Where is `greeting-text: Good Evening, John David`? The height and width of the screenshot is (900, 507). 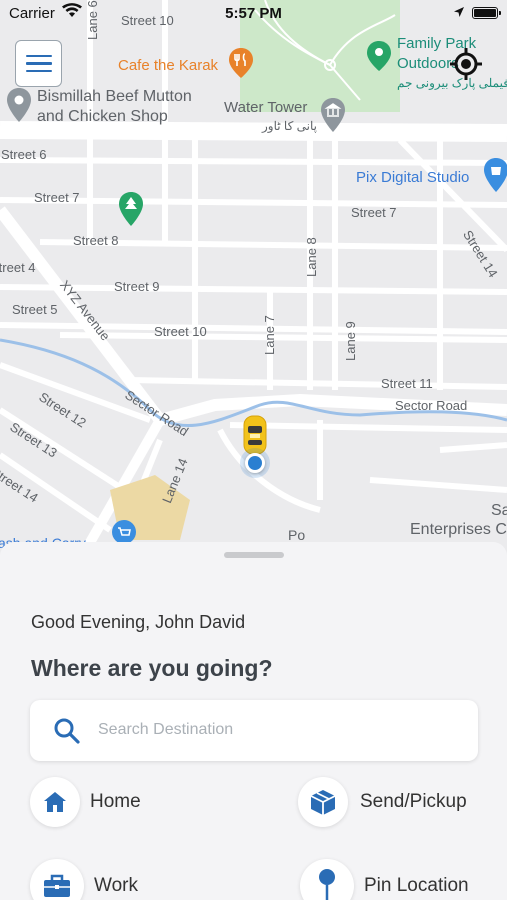
greeting-text: Good Evening, John David is located at coordinates (138, 622).